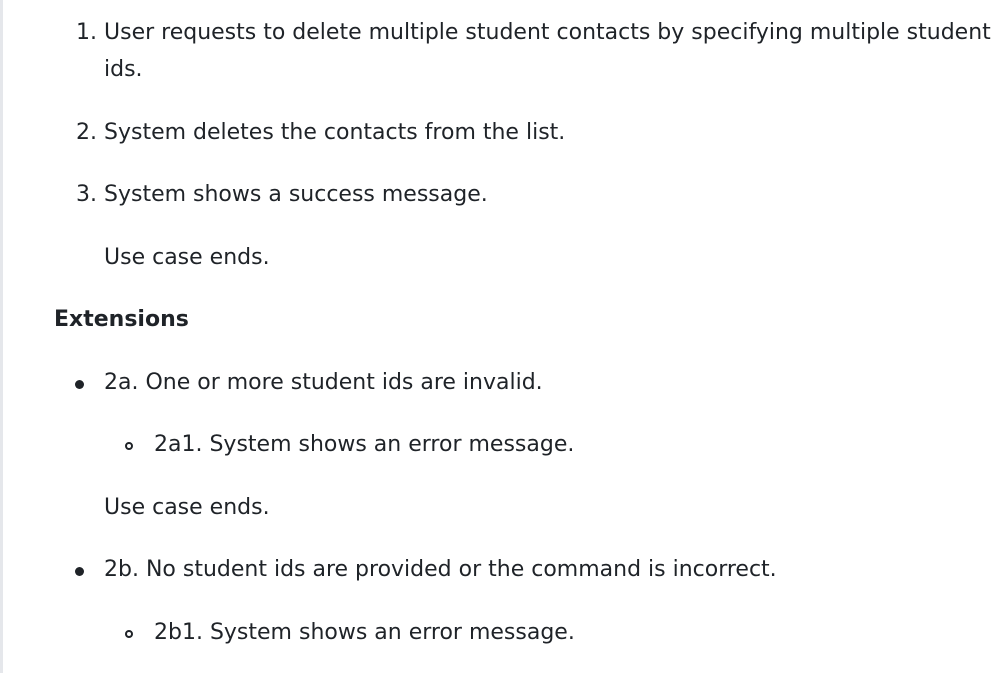  Describe the element at coordinates (364, 444) in the screenshot. I see `extension-sub-step: 2a1. System shows an error message.` at that location.